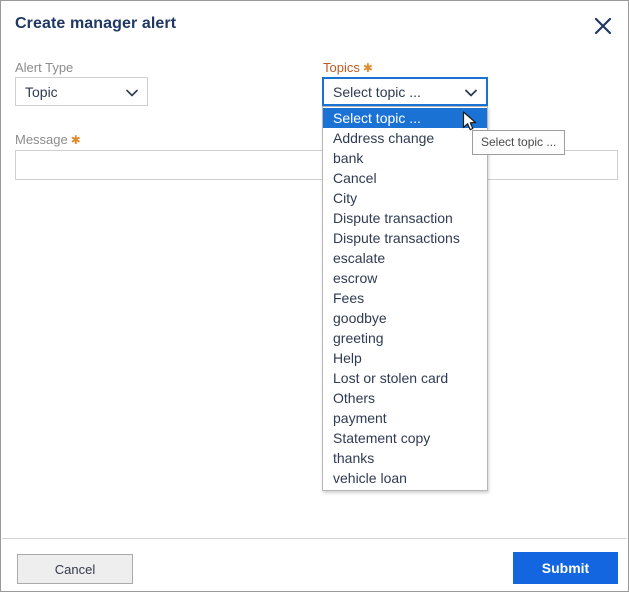 The width and height of the screenshot is (629, 592). I want to click on dropdown-option: Dispute transaction, so click(405, 218).